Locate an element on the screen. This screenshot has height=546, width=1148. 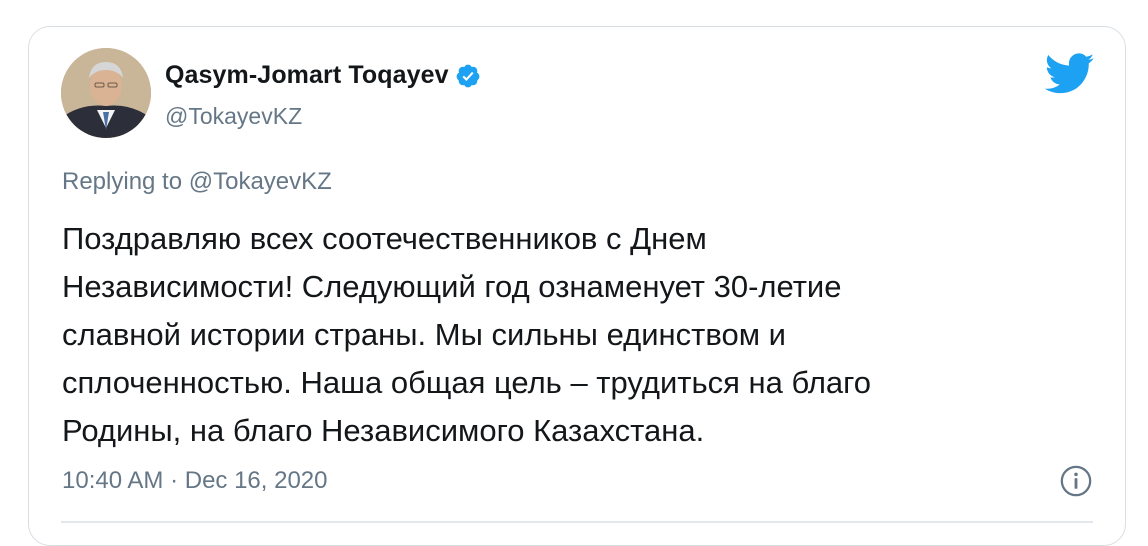
replying-to: Replying to @TokayevKZ is located at coordinates (197, 182).